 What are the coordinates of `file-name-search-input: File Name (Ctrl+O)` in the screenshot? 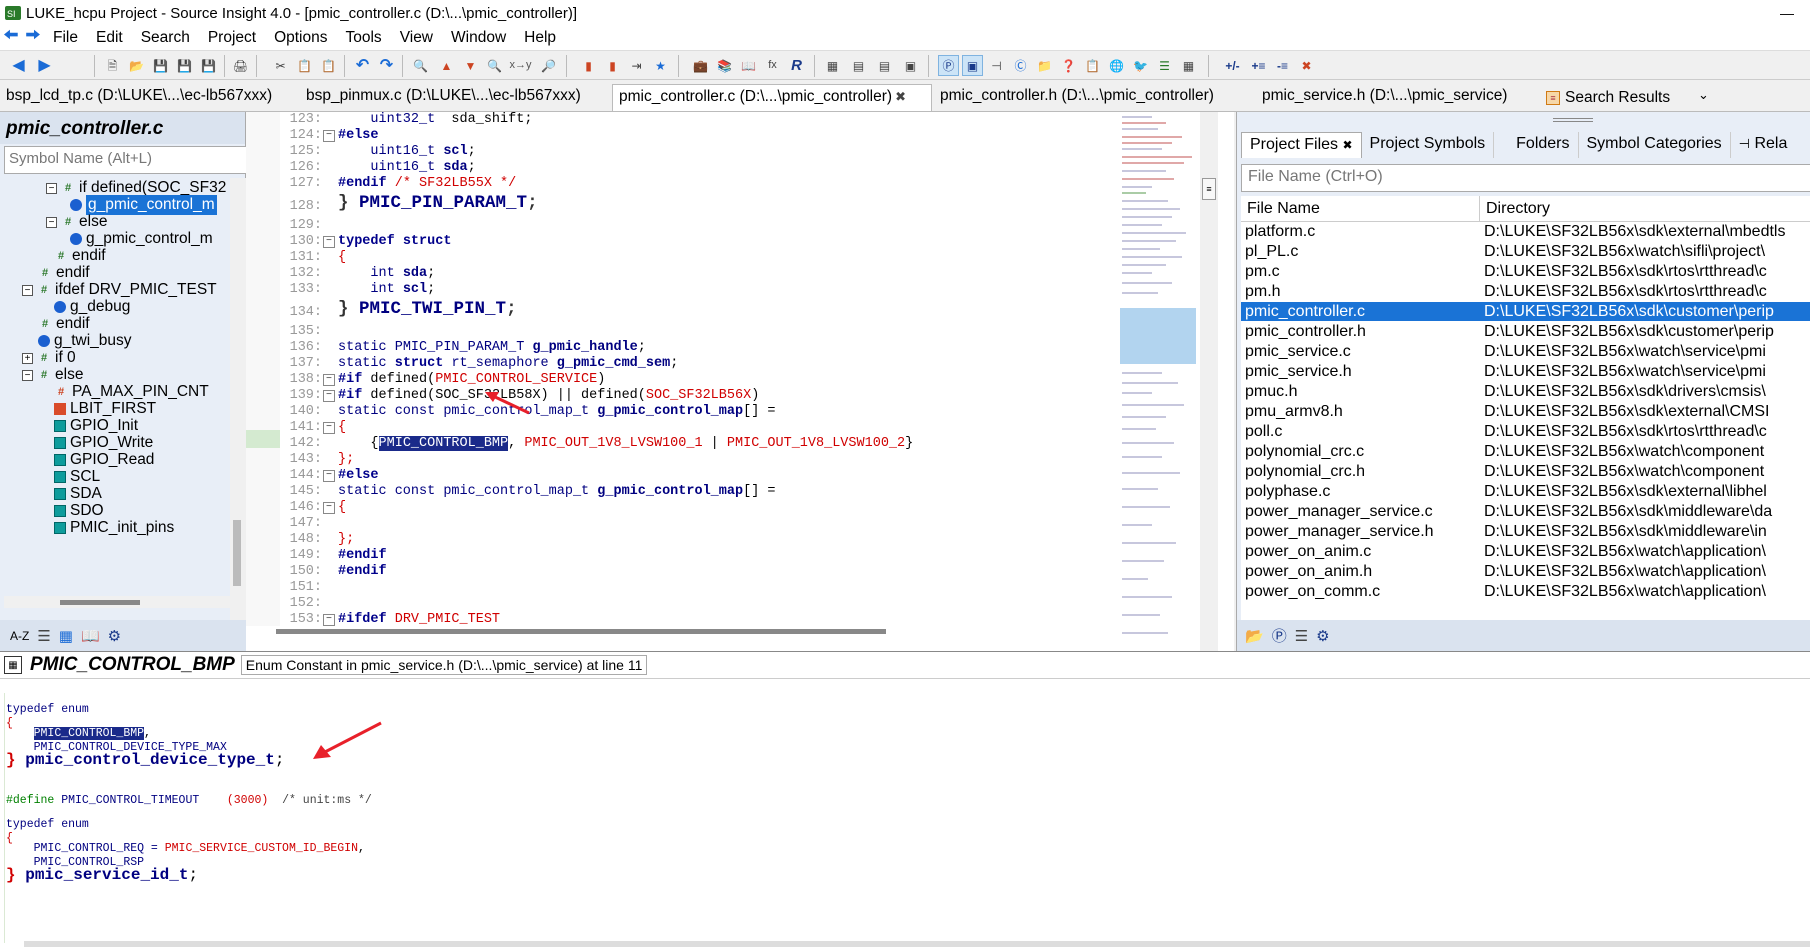 It's located at (1525, 178).